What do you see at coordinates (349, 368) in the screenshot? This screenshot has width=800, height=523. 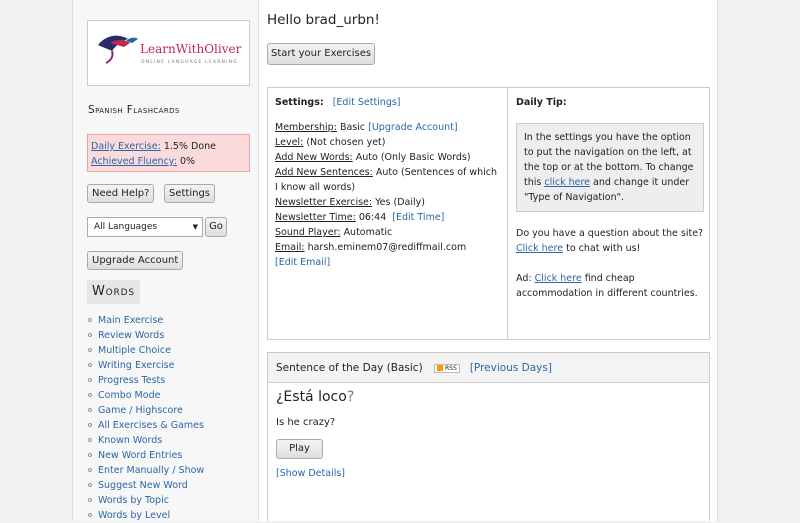 I see `sotd-title: Sentence of the Day (Basic)` at bounding box center [349, 368].